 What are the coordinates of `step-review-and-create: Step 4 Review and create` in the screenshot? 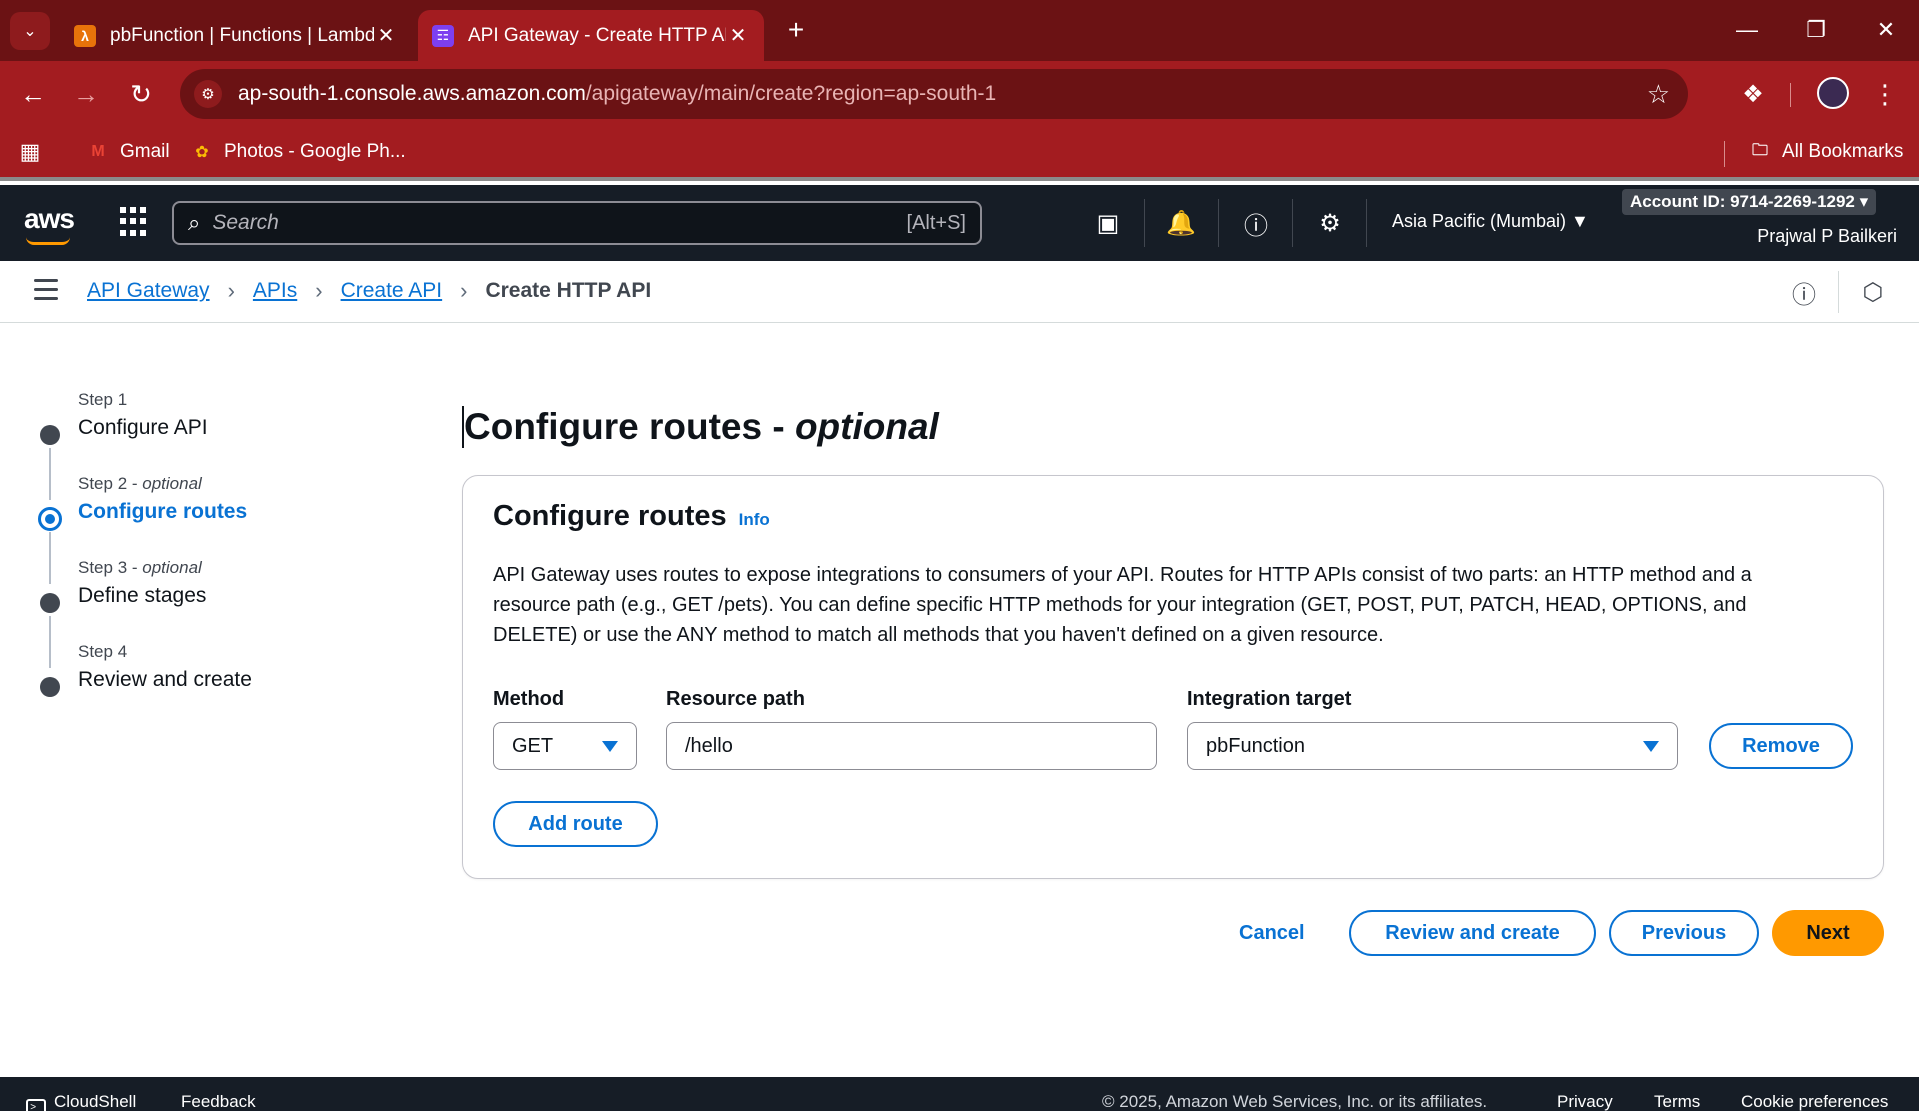 It's located at (218, 684).